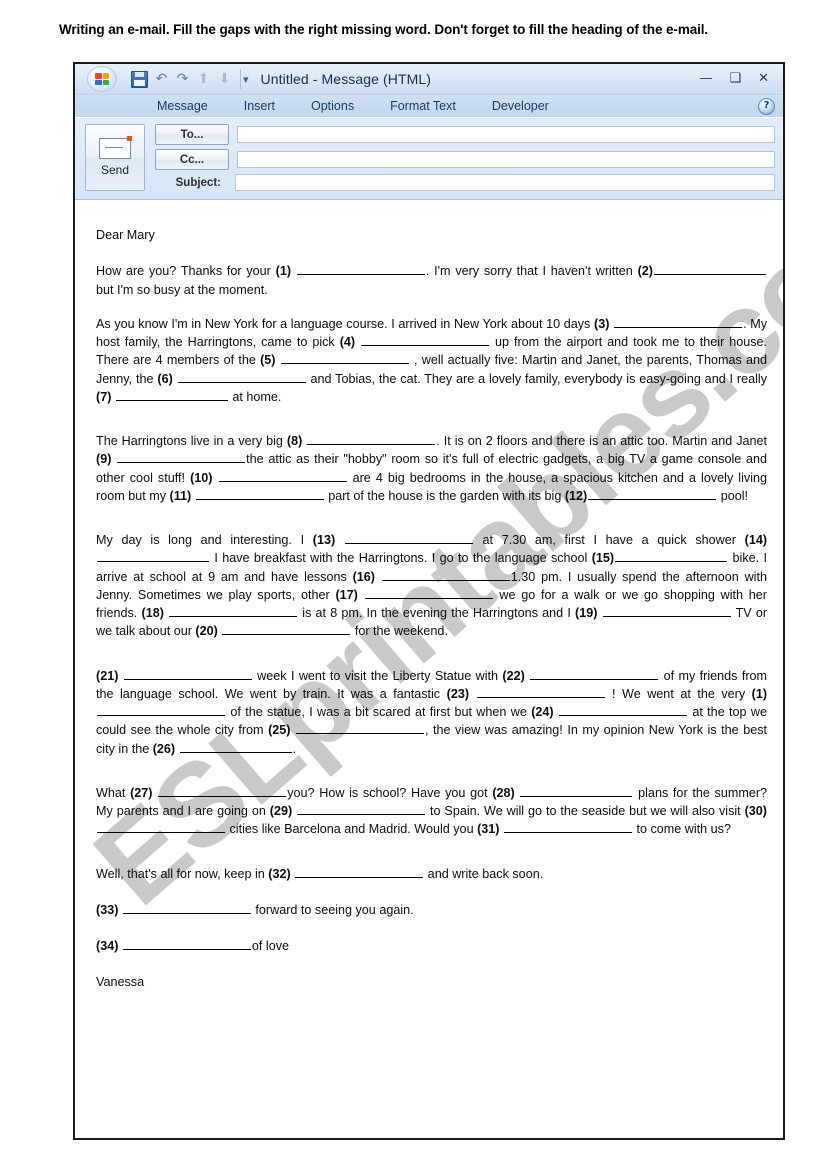 The image size is (826, 1169). Describe the element at coordinates (520, 106) in the screenshot. I see `tab-developer: Developer` at that location.